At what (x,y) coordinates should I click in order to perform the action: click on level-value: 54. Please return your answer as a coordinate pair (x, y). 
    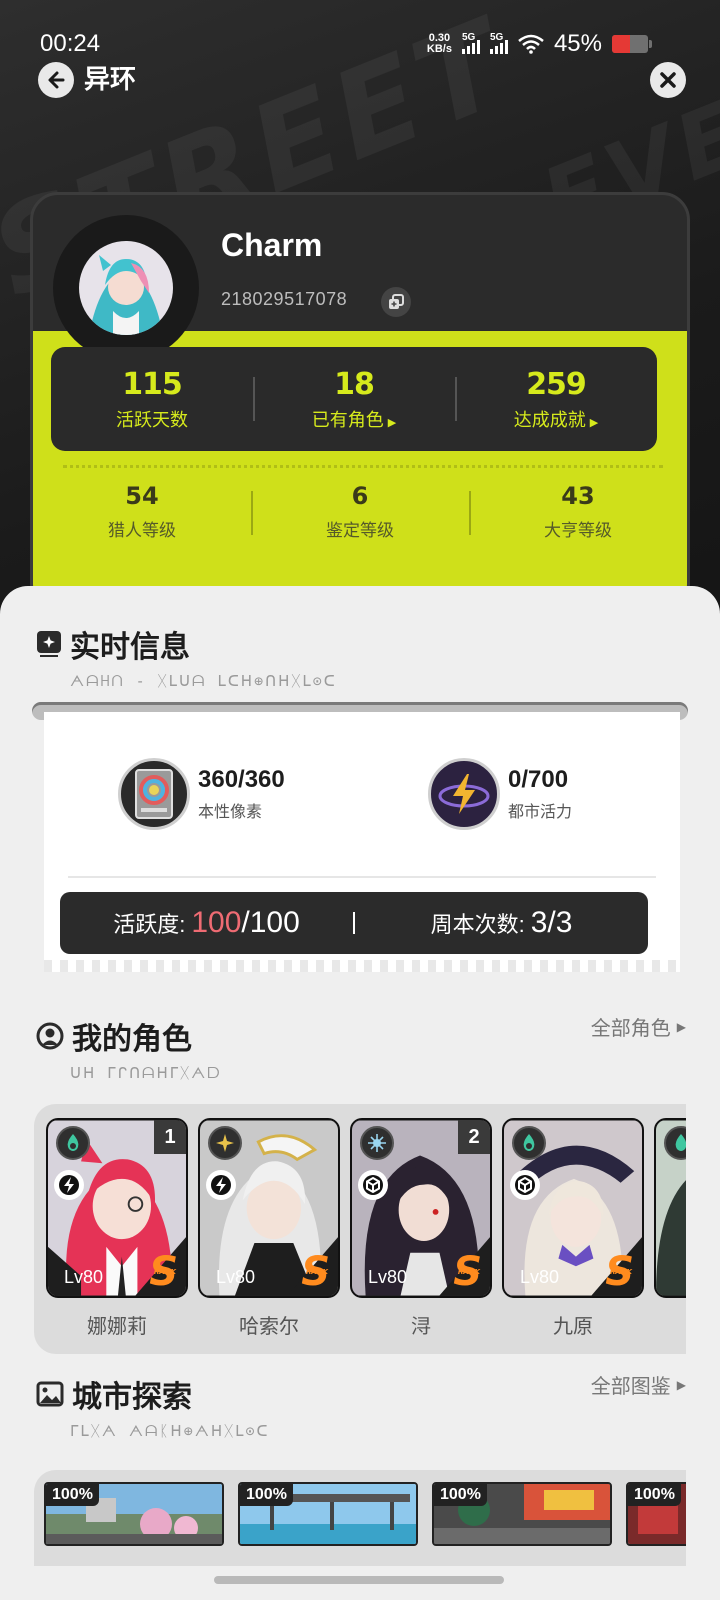
    Looking at the image, I should click on (142, 495).